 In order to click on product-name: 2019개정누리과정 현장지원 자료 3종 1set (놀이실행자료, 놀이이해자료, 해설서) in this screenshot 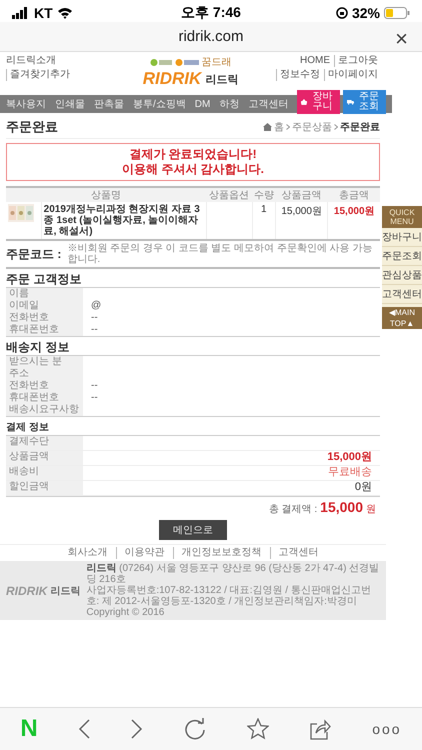, I will do `click(123, 221)`.